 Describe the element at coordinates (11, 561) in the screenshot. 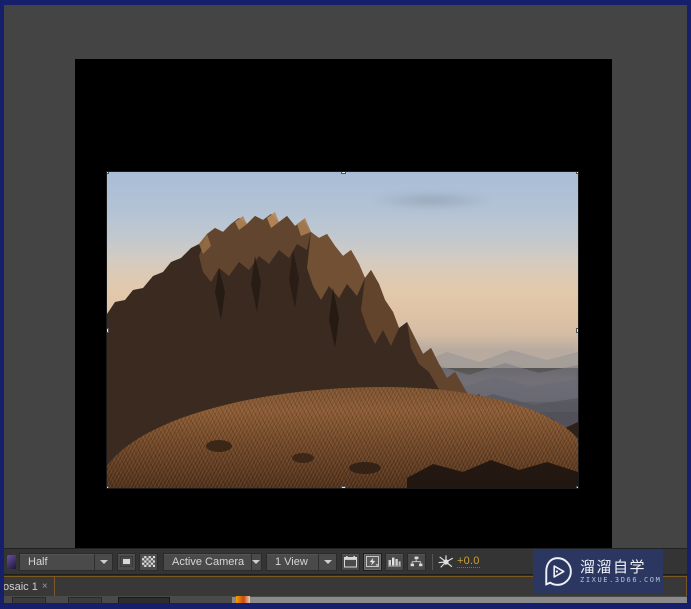

I see `panel-menu-icon` at that location.